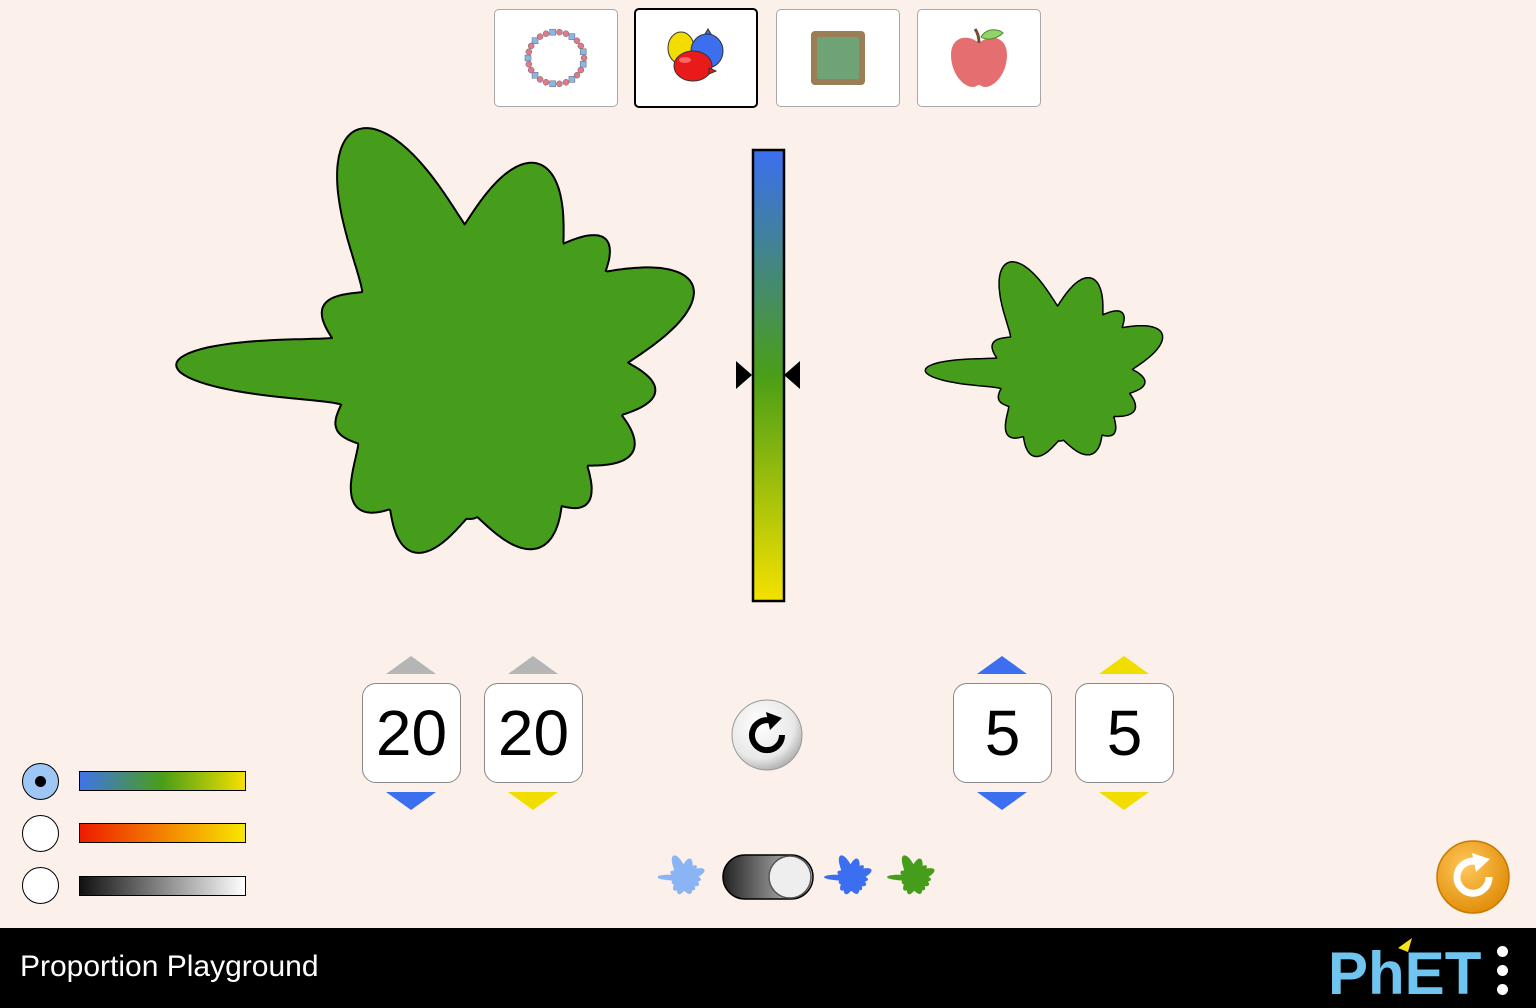 Image resolution: width=1536 pixels, height=1008 pixels. I want to click on left-yellow-count: 20, so click(533, 733).